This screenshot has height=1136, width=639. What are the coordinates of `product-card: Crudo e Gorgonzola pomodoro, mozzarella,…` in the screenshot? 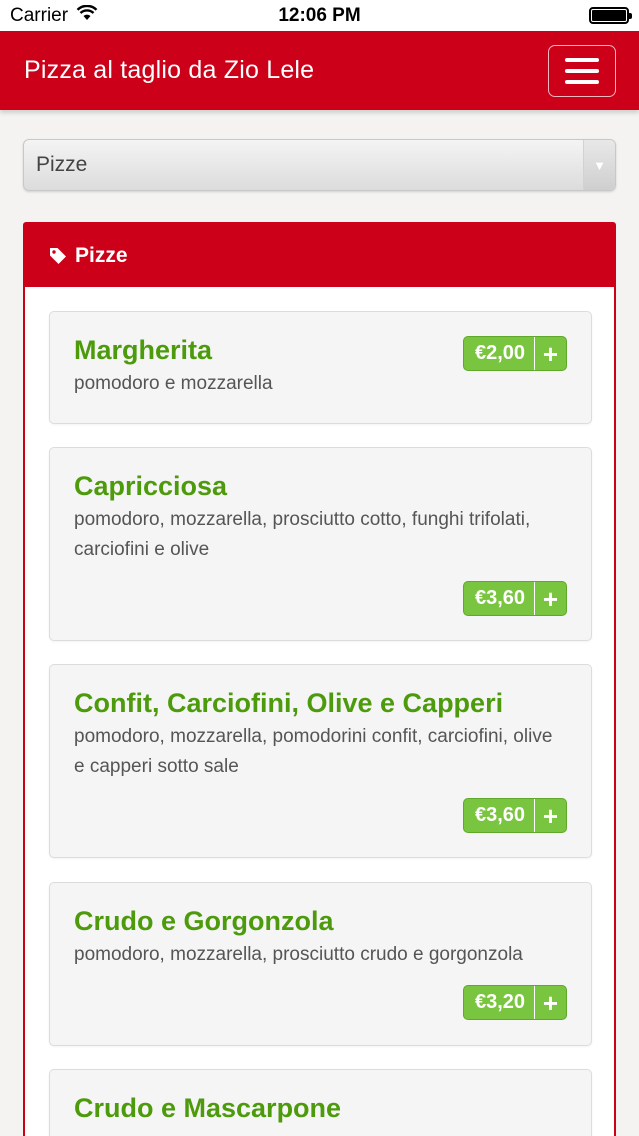 It's located at (320, 964).